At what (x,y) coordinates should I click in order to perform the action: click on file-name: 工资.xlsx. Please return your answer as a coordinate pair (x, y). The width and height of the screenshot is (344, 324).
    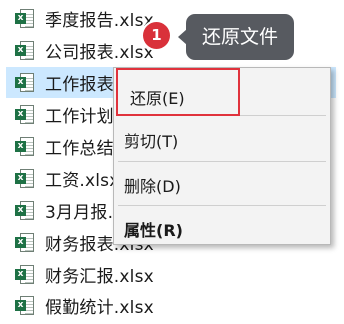
    Looking at the image, I should click on (82, 181).